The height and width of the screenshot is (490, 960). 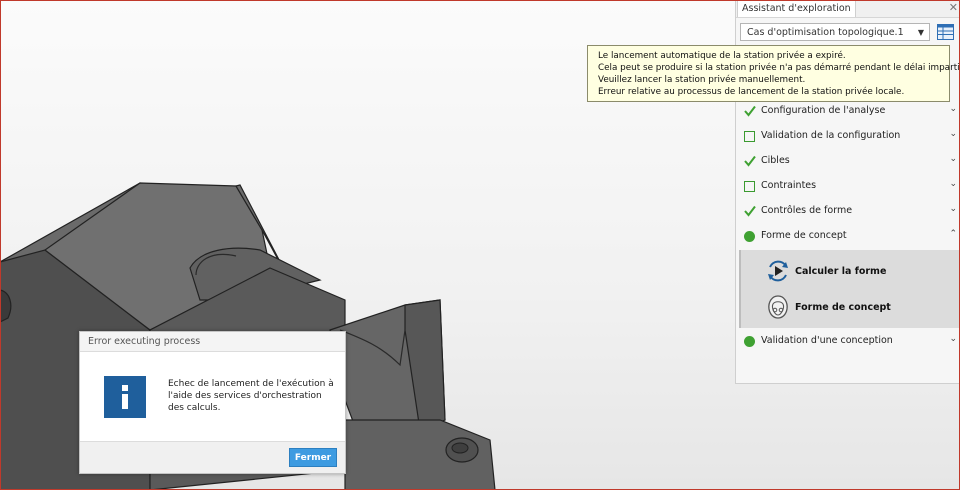 What do you see at coordinates (848, 236) in the screenshot?
I see `step-forme-concept: Forme de concept ⌃` at bounding box center [848, 236].